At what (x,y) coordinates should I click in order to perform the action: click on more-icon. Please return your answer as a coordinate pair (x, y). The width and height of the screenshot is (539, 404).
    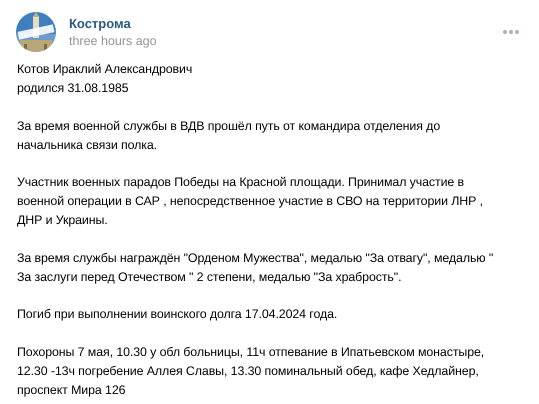
    Looking at the image, I should click on (511, 32).